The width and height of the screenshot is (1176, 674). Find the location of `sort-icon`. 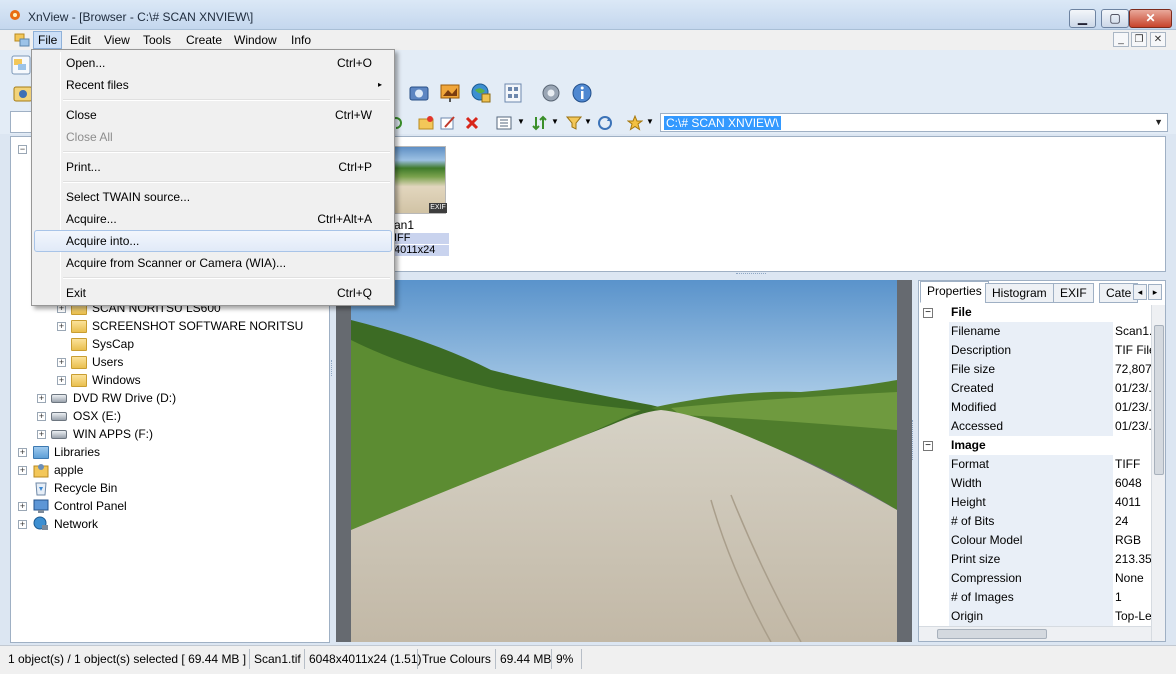

sort-icon is located at coordinates (540, 123).